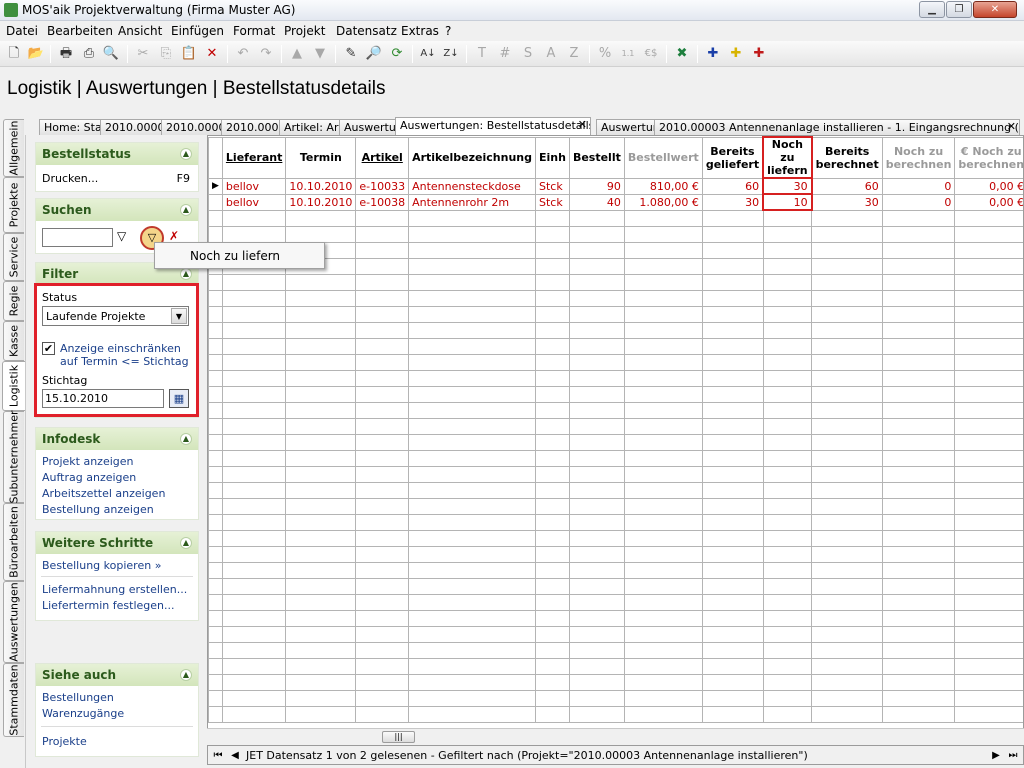  What do you see at coordinates (127, 238) in the screenshot?
I see `filter-icon: ▽` at bounding box center [127, 238].